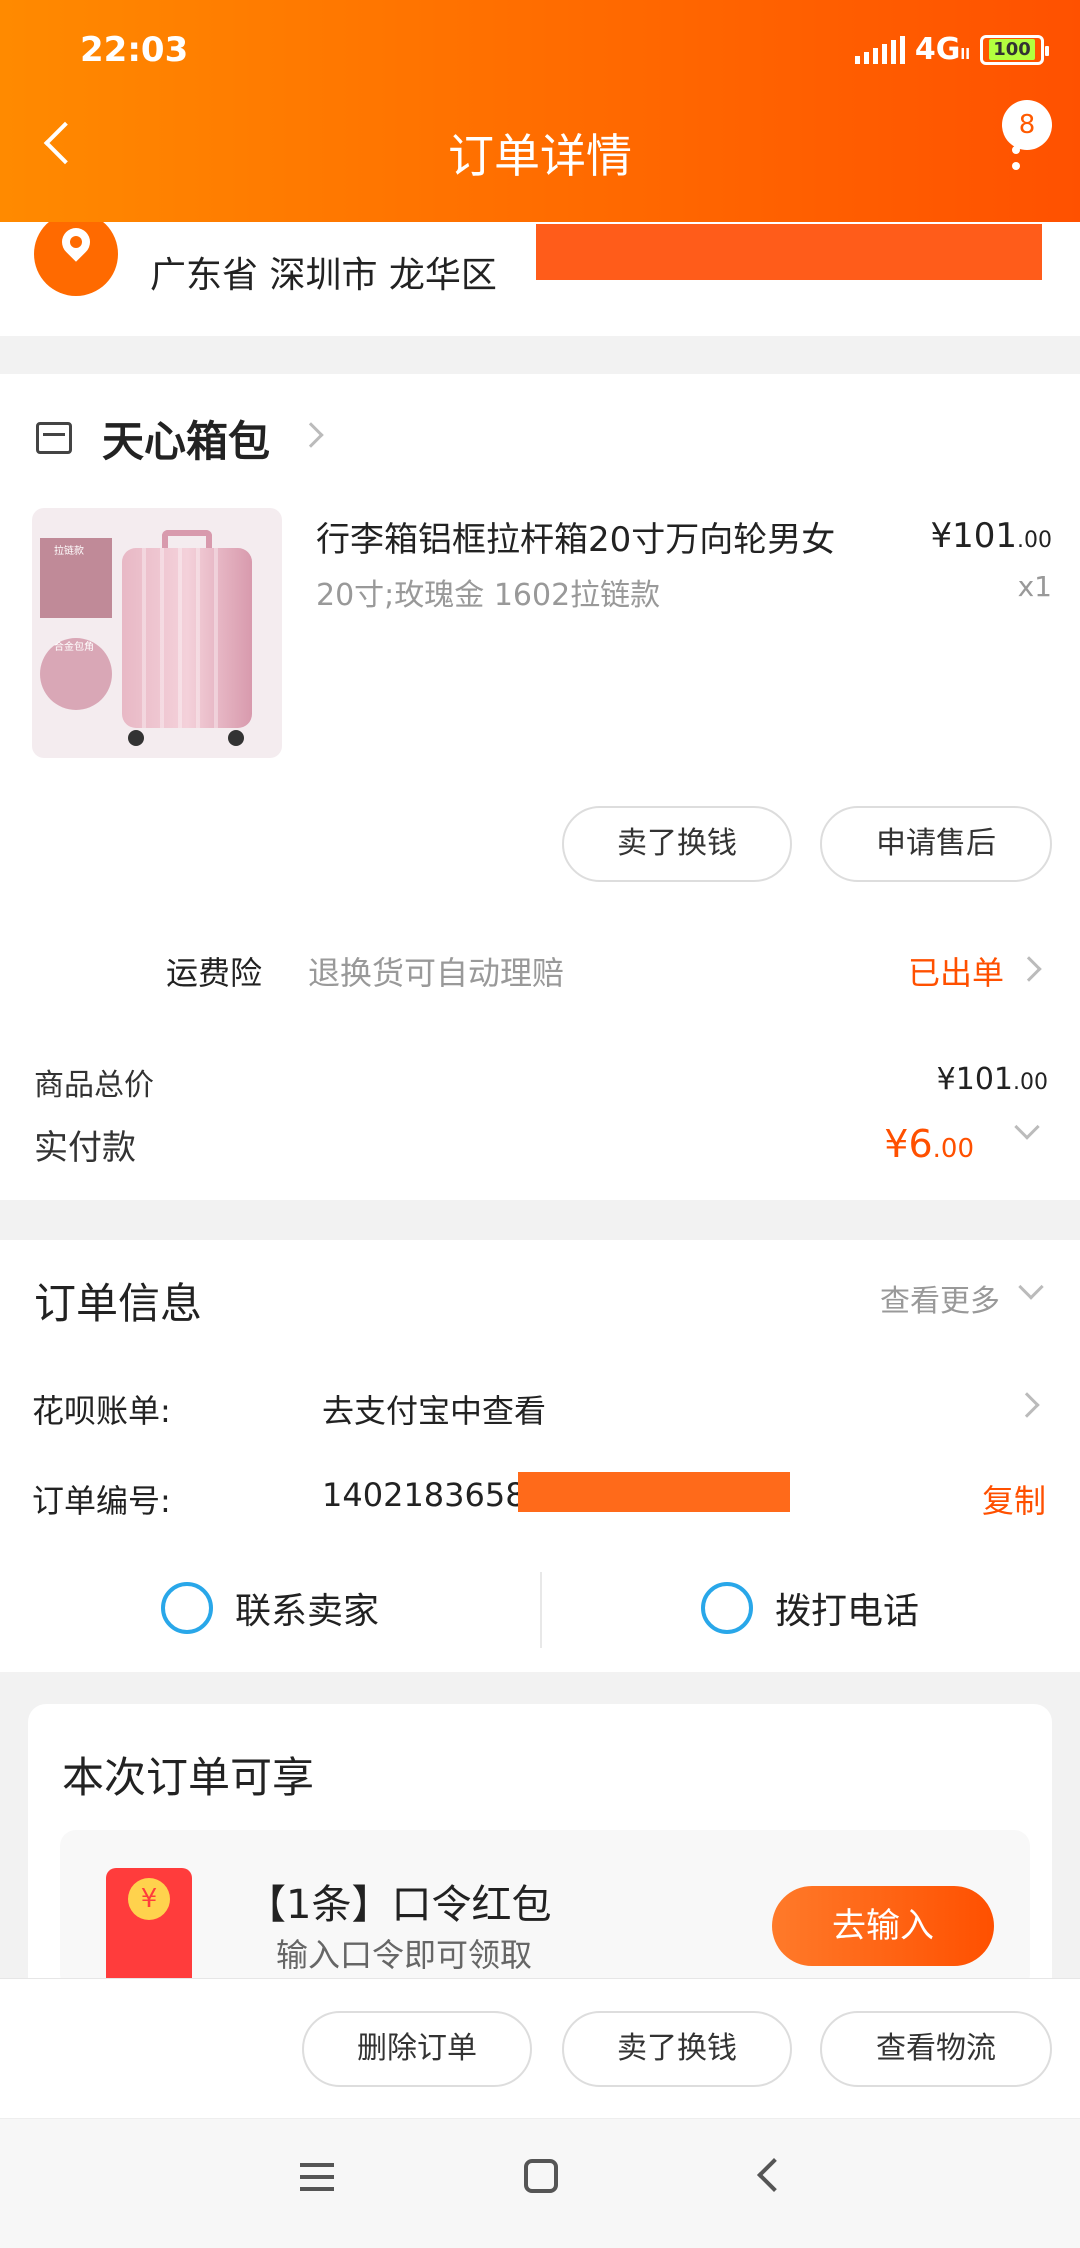  I want to click on home-icon, so click(541, 2176).